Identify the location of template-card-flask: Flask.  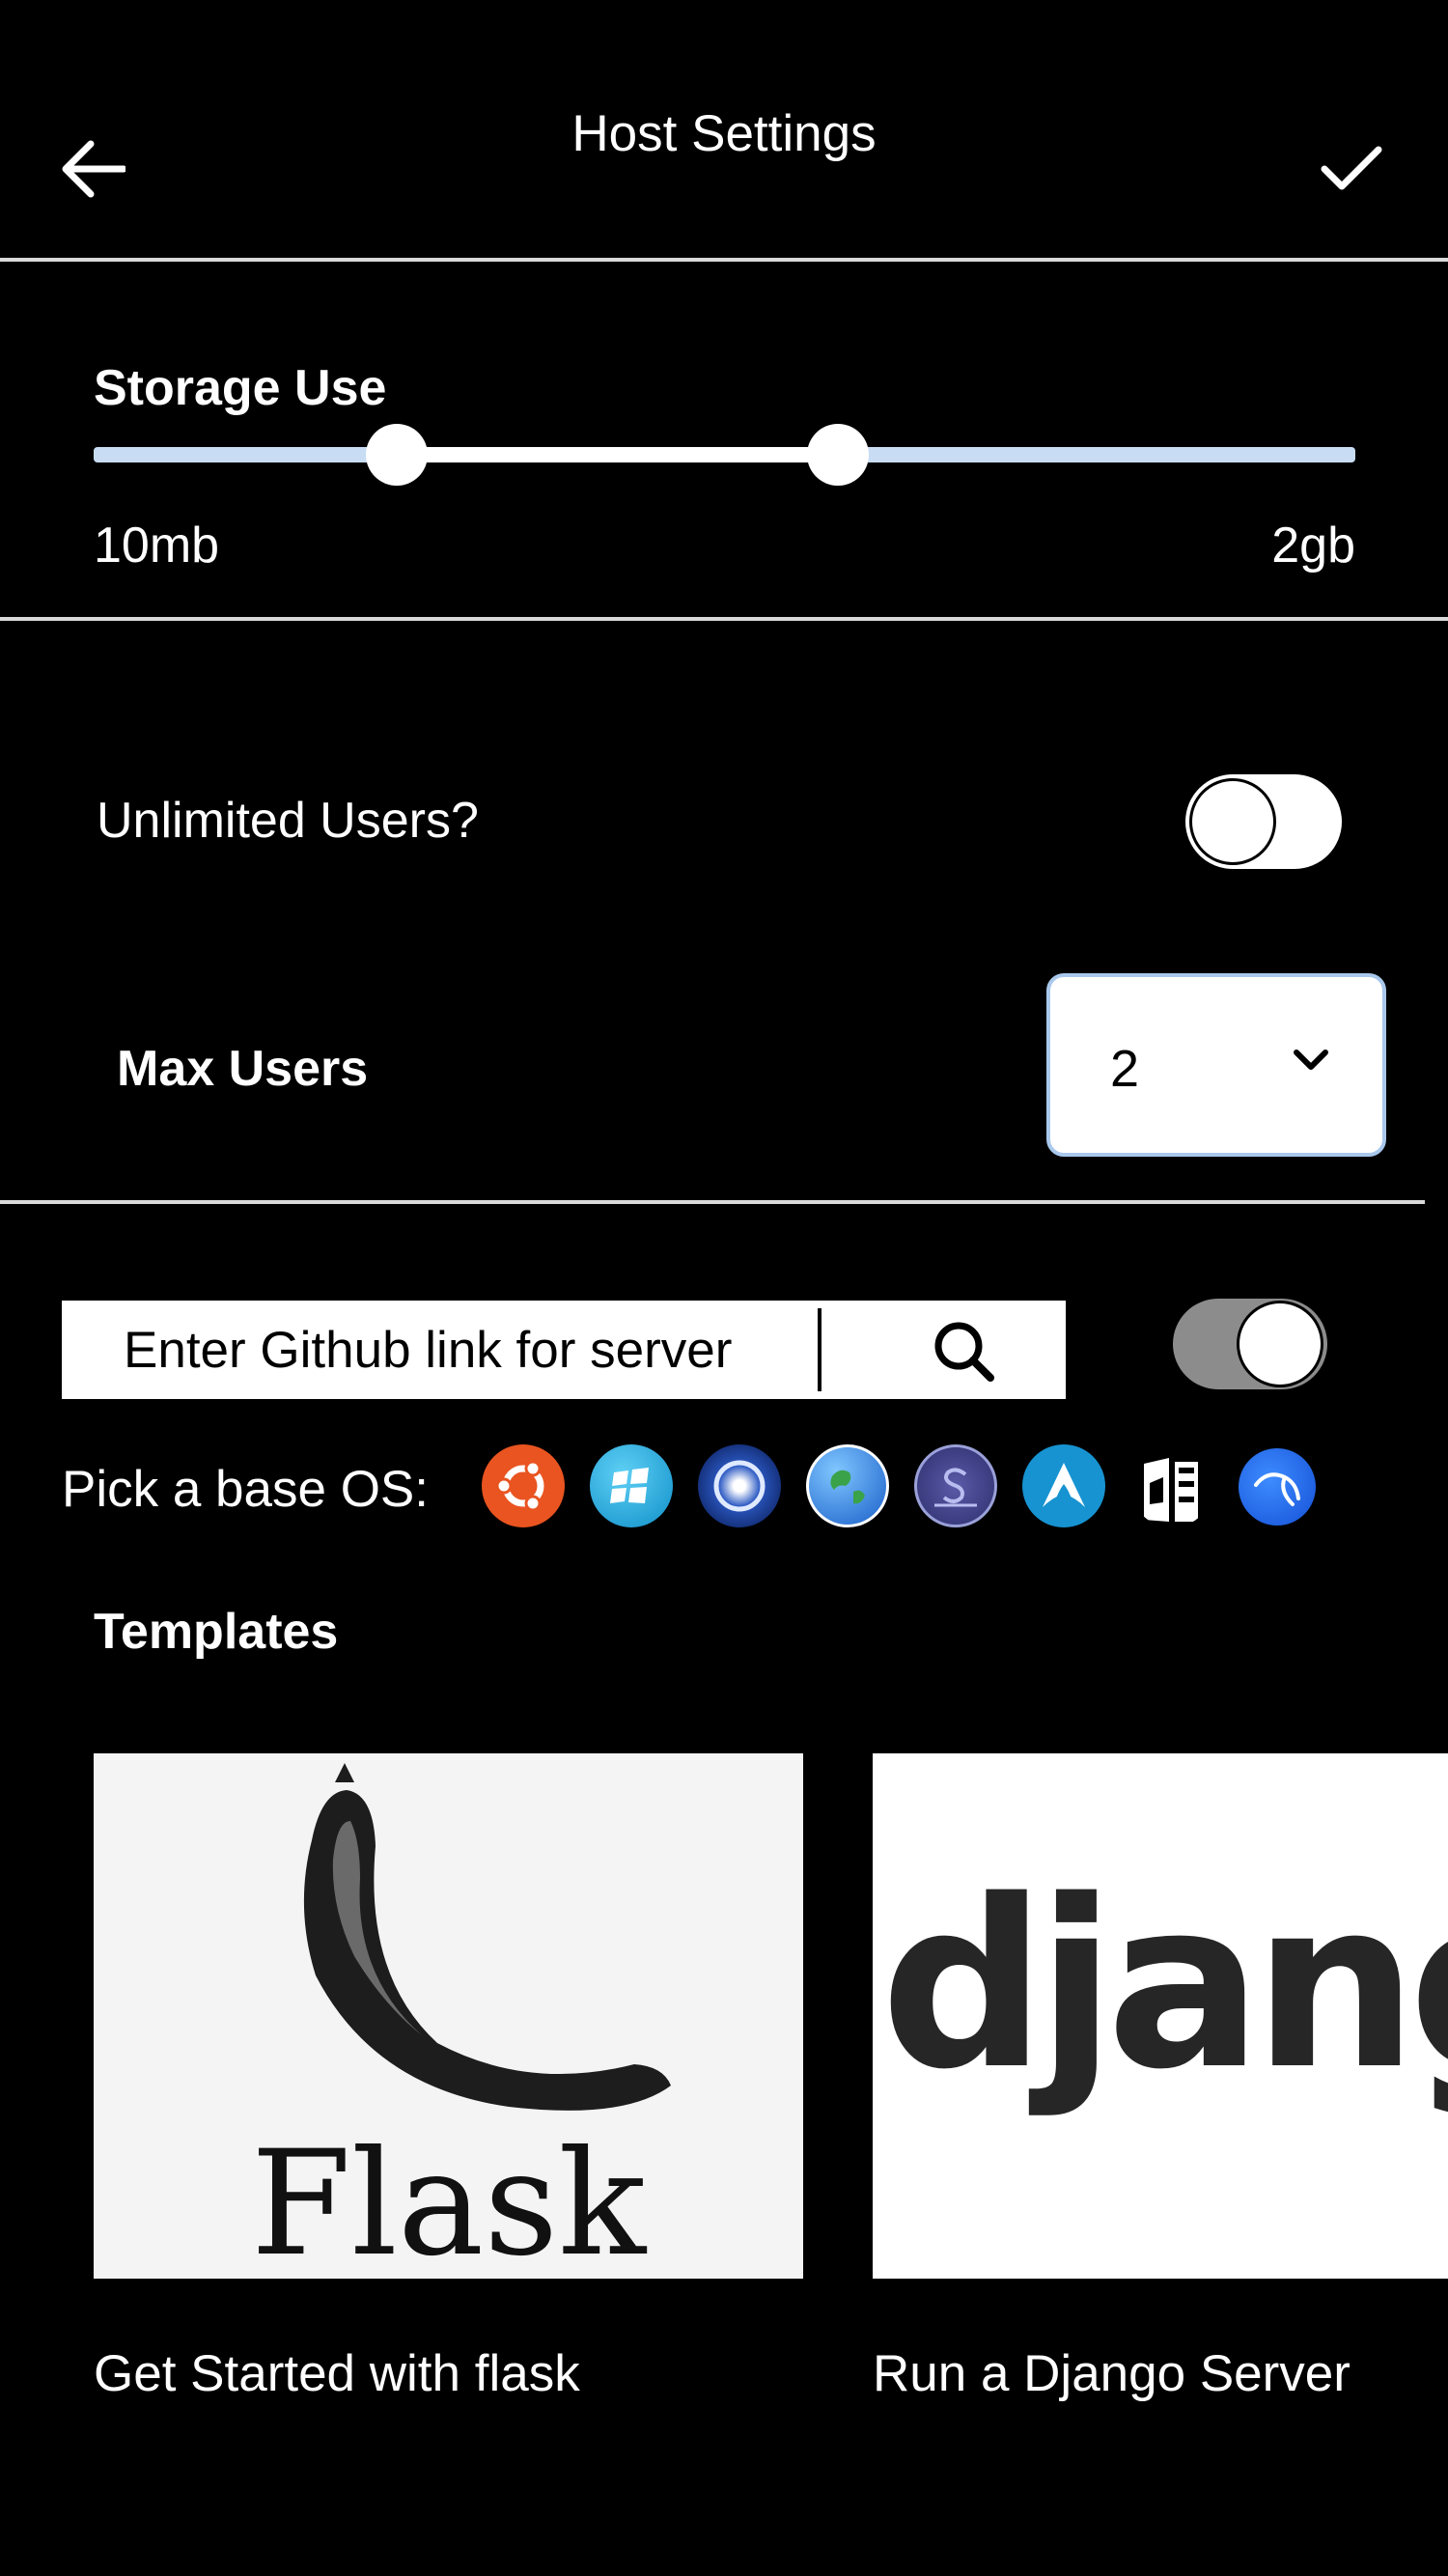
(449, 2016).